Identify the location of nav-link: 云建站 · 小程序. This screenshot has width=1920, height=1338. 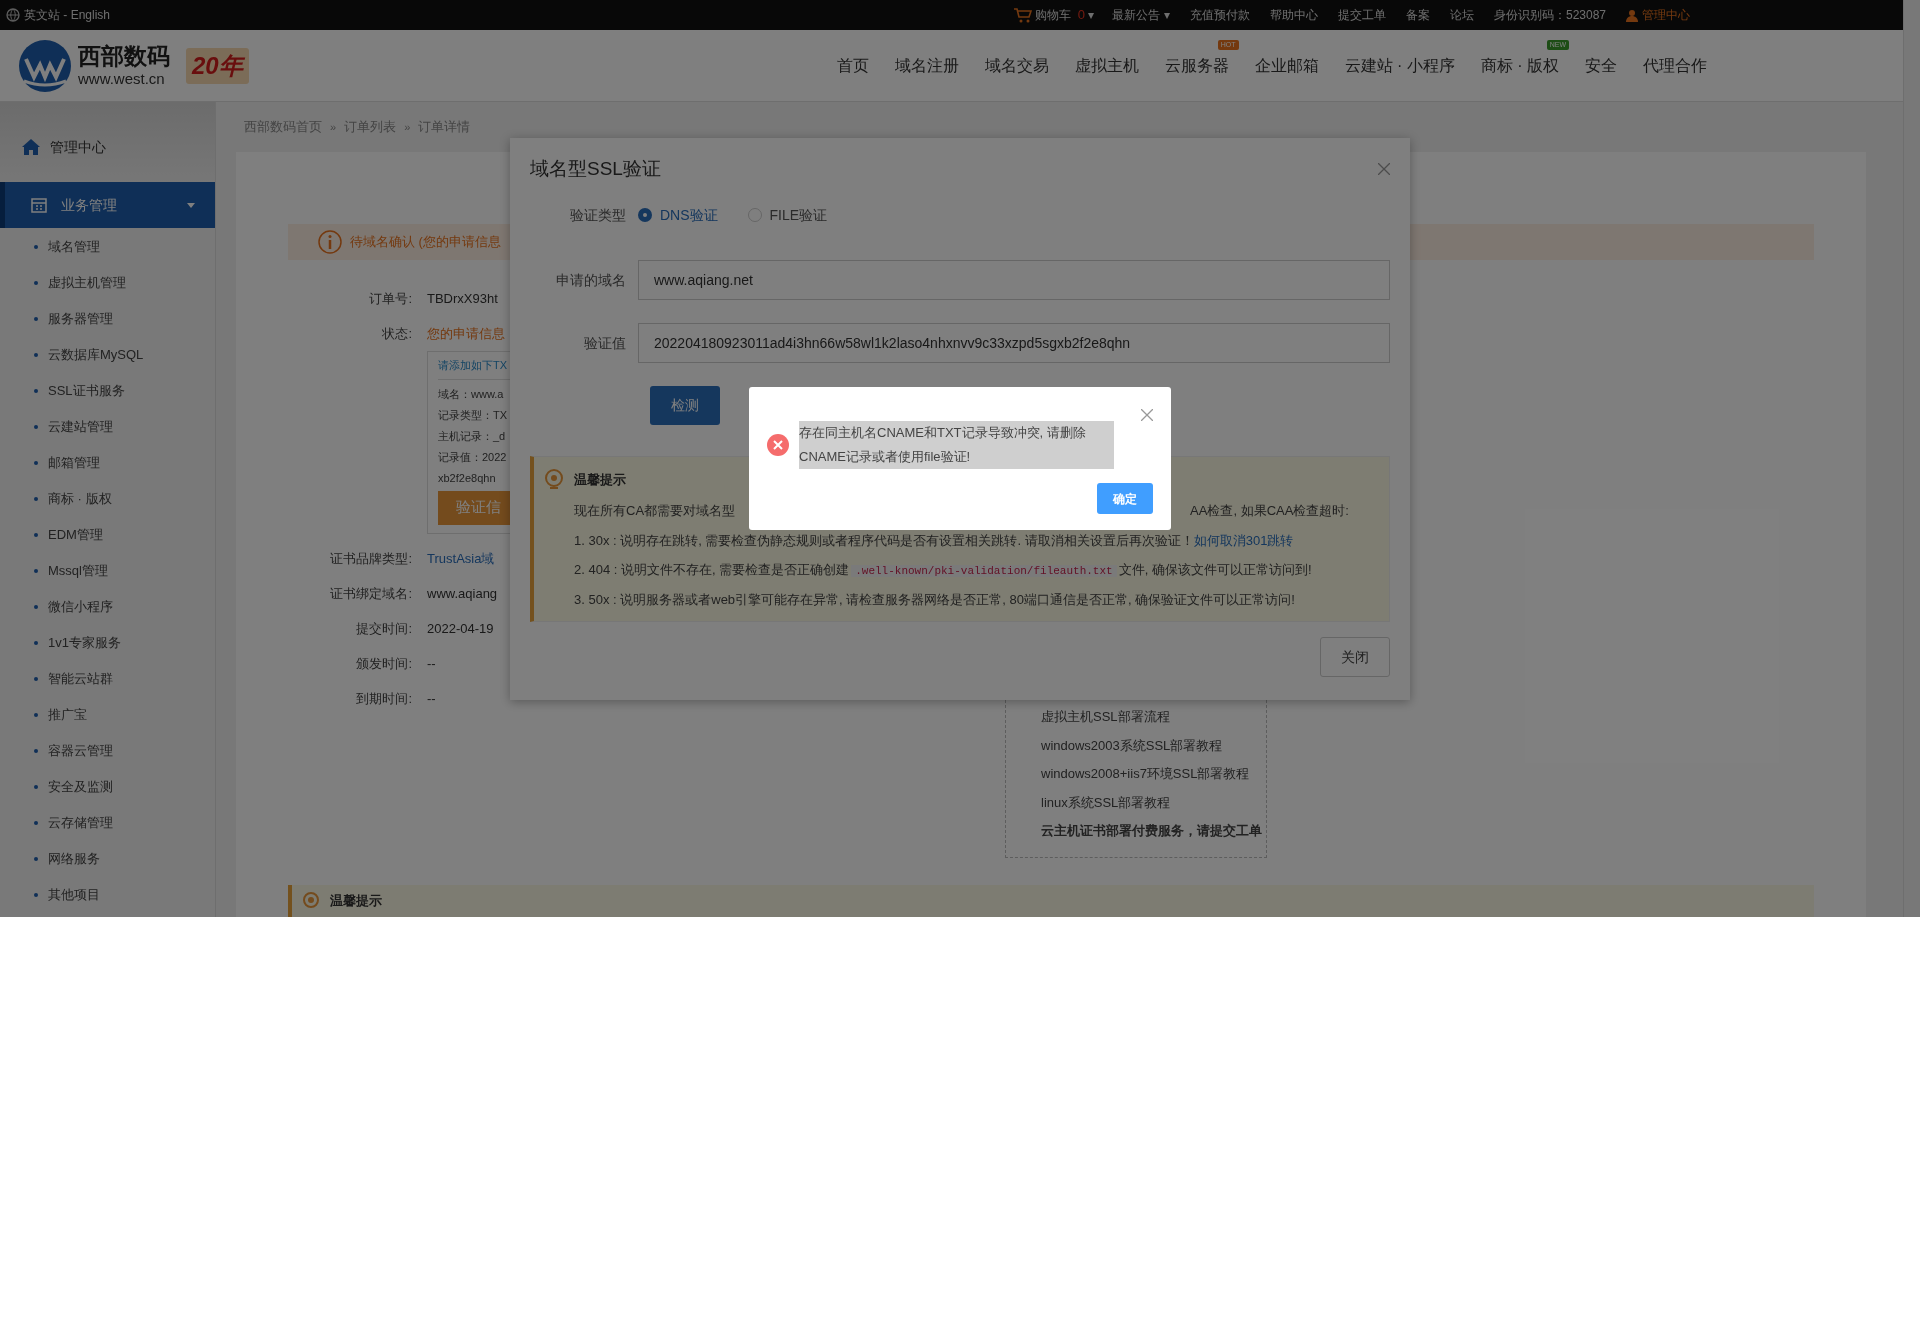
(1399, 65).